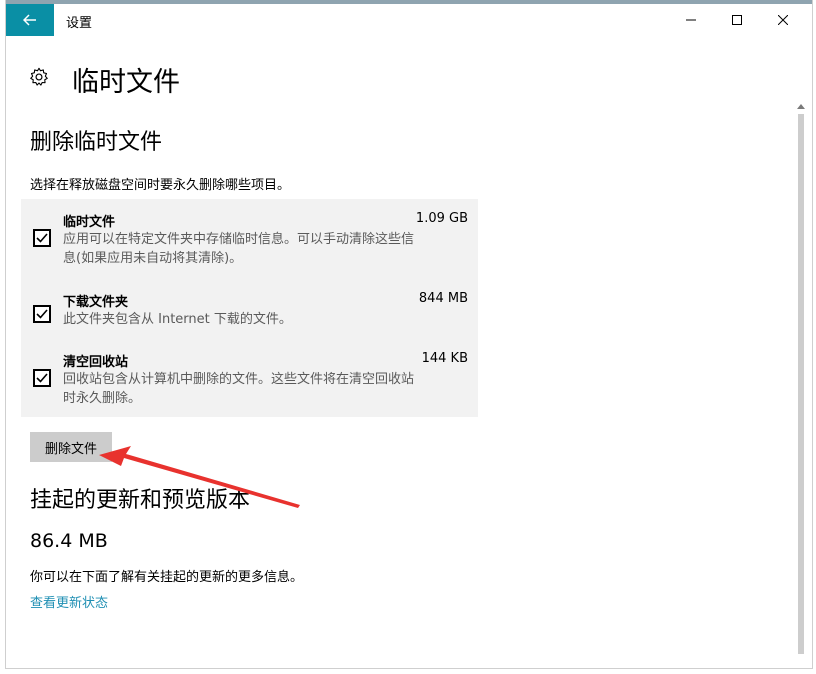 This screenshot has width=816, height=674. What do you see at coordinates (96, 302) in the screenshot?
I see `item-name: 下载文件夹` at bounding box center [96, 302].